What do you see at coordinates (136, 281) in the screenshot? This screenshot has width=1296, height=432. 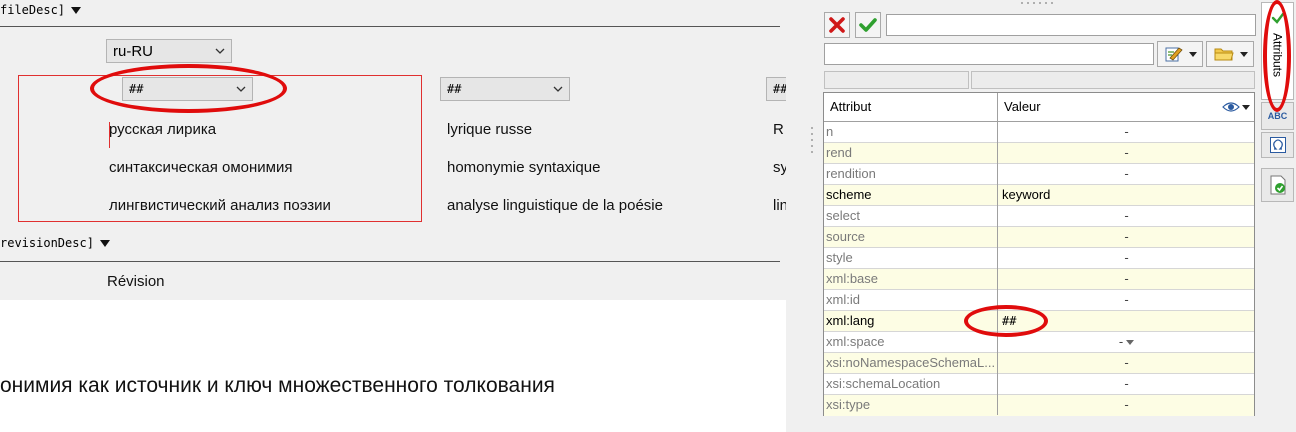 I see `revision-label: Révision` at bounding box center [136, 281].